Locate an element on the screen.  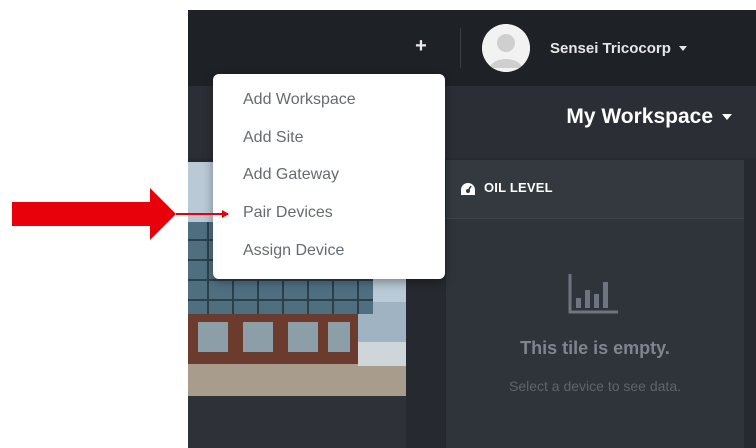
user-name: Sensei Tricocorp is located at coordinates (610, 48).